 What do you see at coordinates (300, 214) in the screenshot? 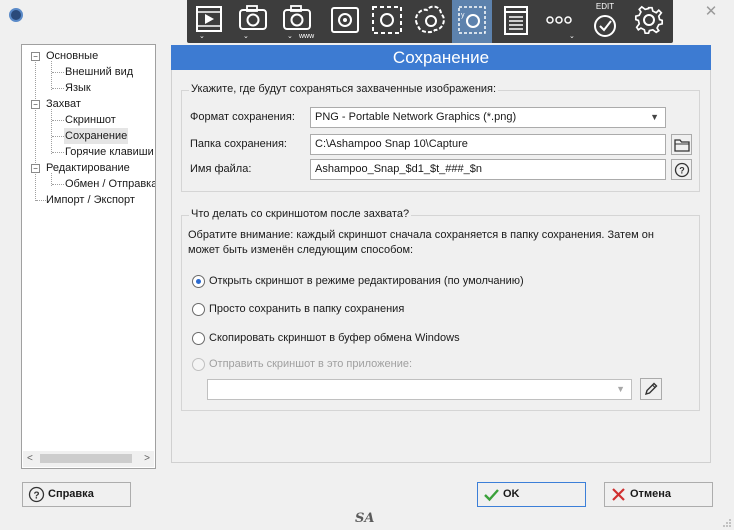
I see `after-capture-legend: Что делать со скриншотом после захвата?` at bounding box center [300, 214].